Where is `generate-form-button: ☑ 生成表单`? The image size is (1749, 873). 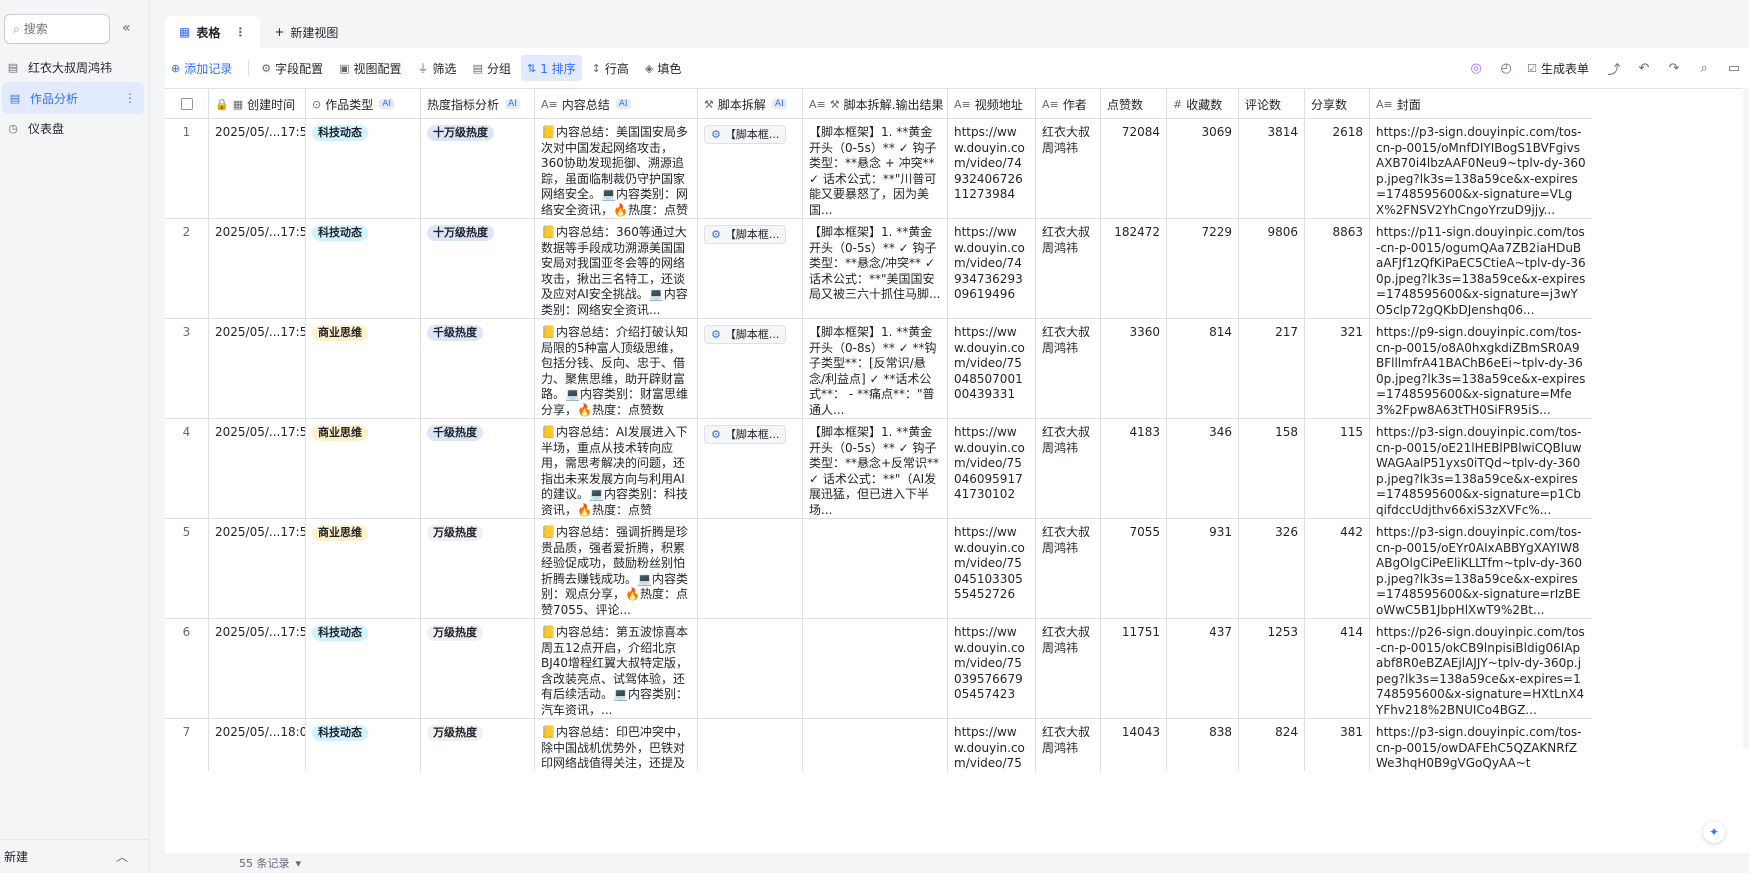
generate-form-button: ☑ 生成表单 is located at coordinates (1558, 68).